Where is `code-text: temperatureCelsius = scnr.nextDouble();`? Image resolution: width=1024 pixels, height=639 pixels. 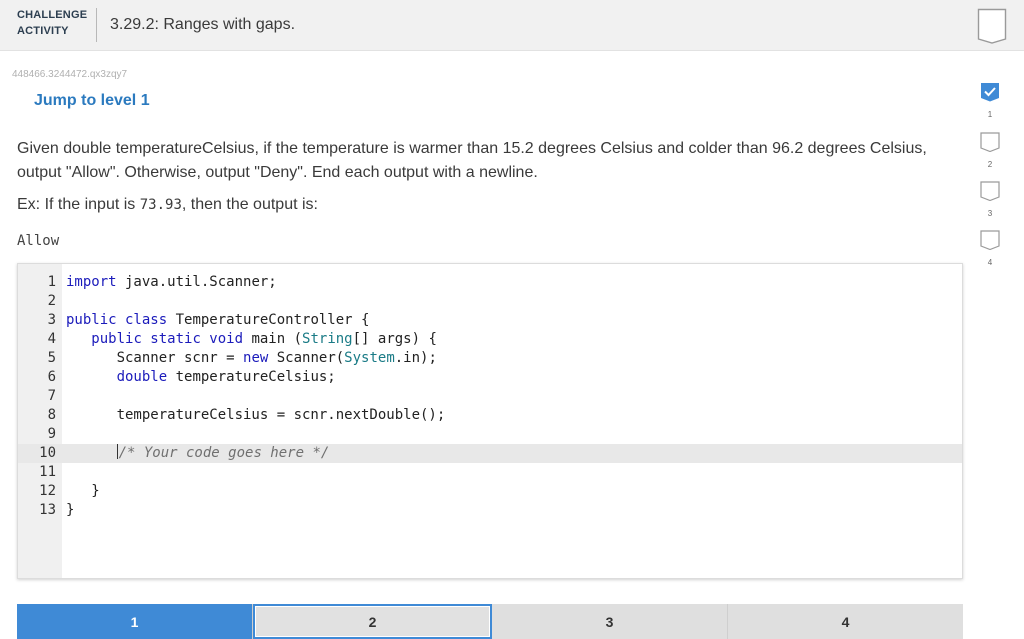
code-text: temperatureCelsius = scnr.nextDouble(); is located at coordinates (256, 415).